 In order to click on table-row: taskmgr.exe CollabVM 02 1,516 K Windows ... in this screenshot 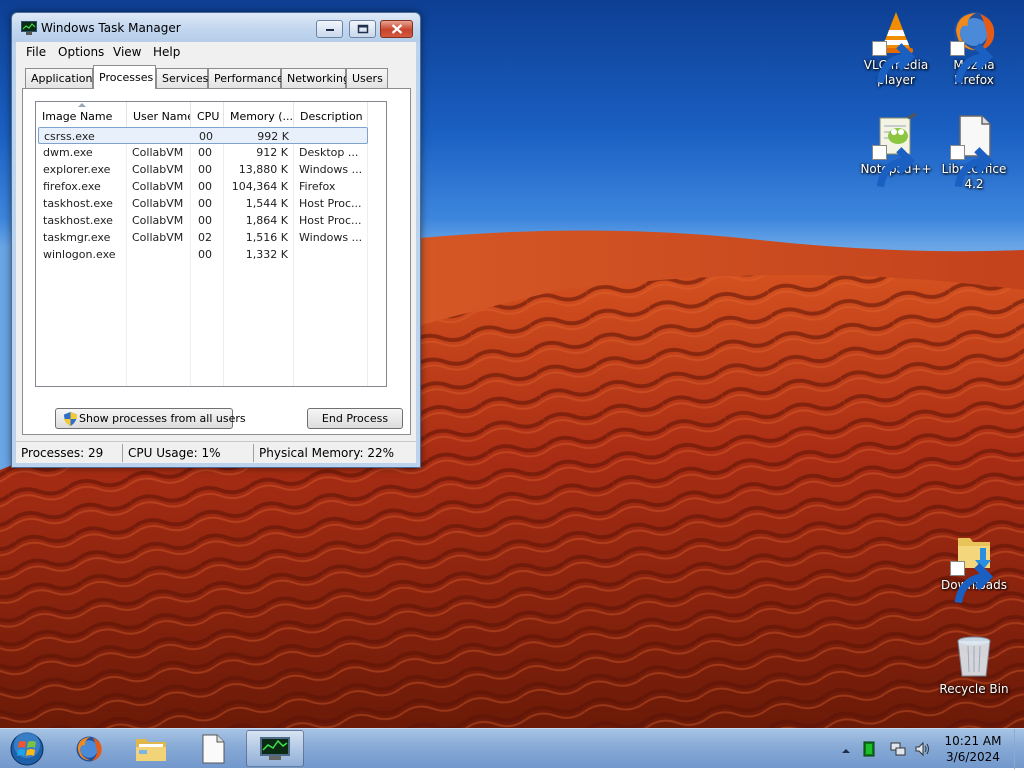, I will do `click(203, 237)`.